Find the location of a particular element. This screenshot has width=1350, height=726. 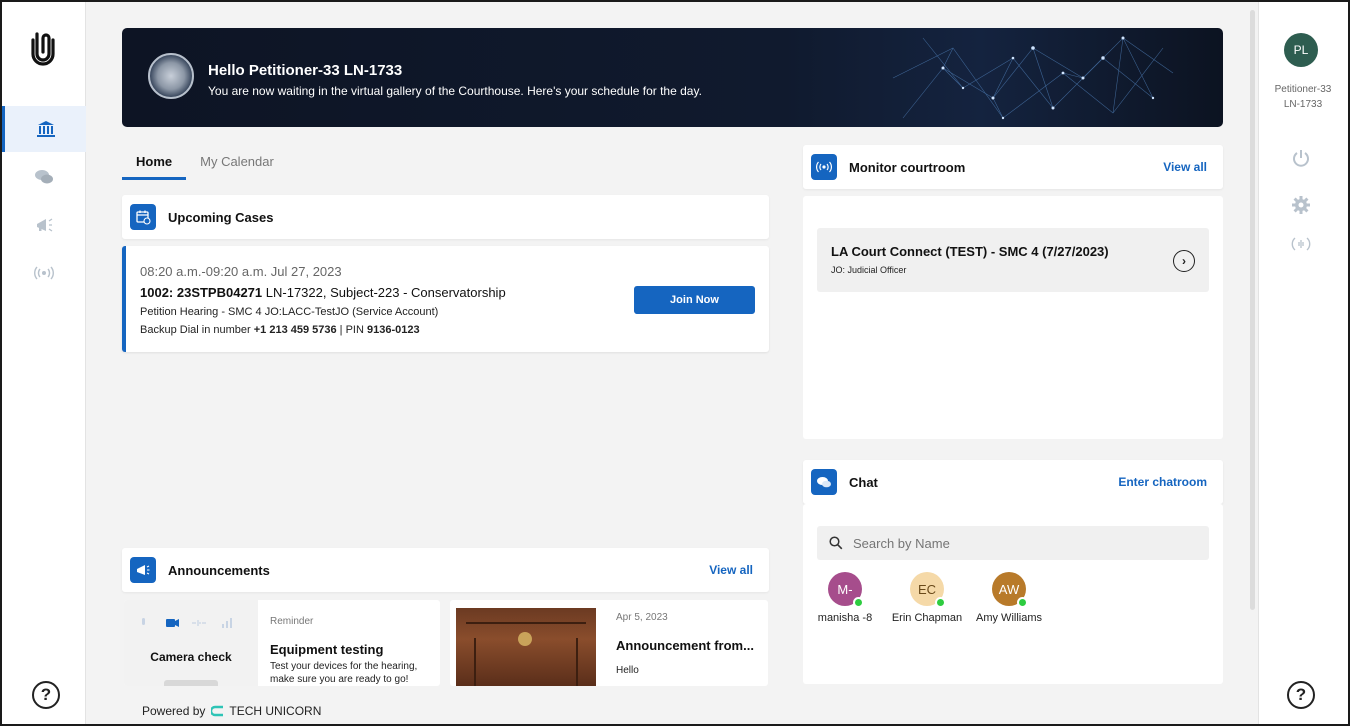

chevron-right-icon: › is located at coordinates (1184, 261).